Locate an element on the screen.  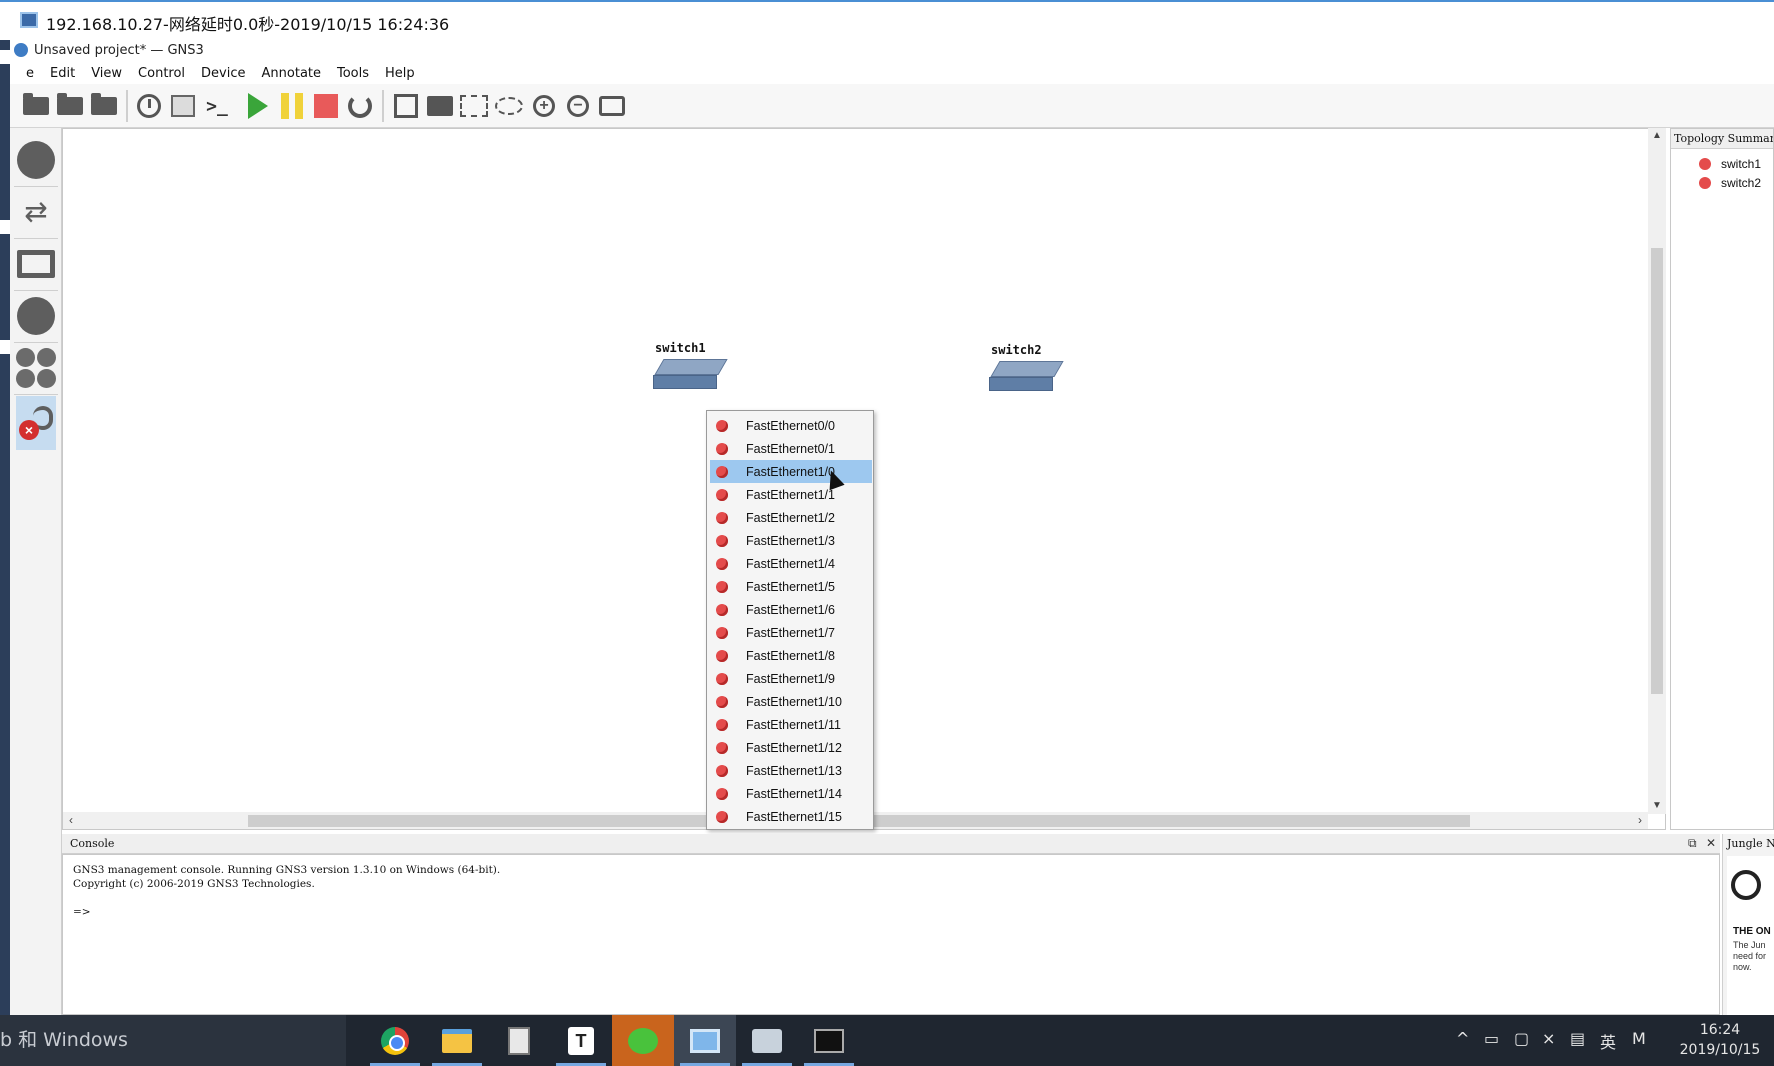
draw-rectangle-icon is located at coordinates (474, 106).